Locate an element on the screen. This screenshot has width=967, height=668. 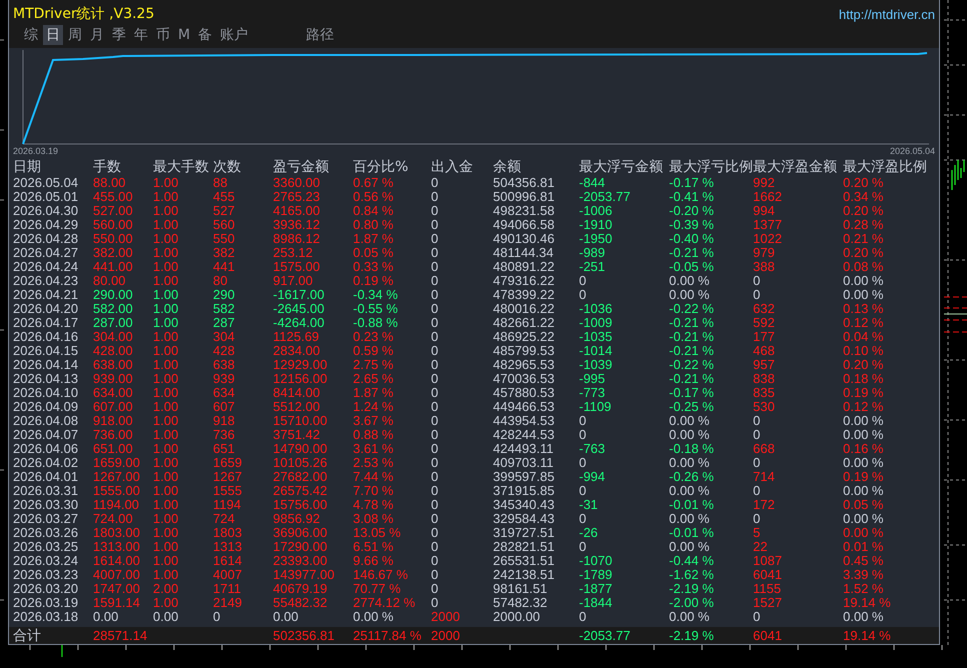
table-cell: 2026.04.21 is located at coordinates (45, 295).